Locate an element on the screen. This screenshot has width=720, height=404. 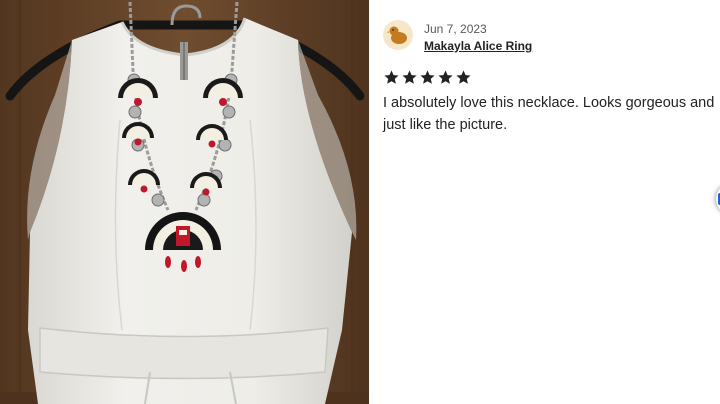
duck-avatar-icon is located at coordinates (397, 35).